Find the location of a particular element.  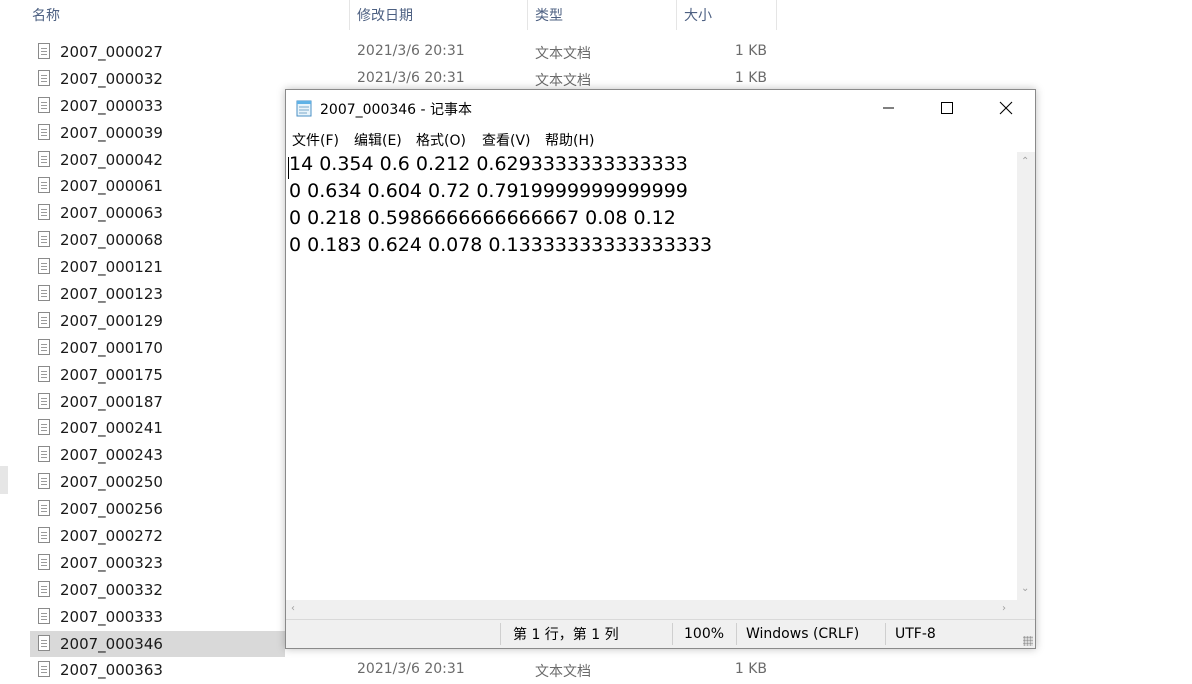

column-header-size-label: 大小 is located at coordinates (698, 16).